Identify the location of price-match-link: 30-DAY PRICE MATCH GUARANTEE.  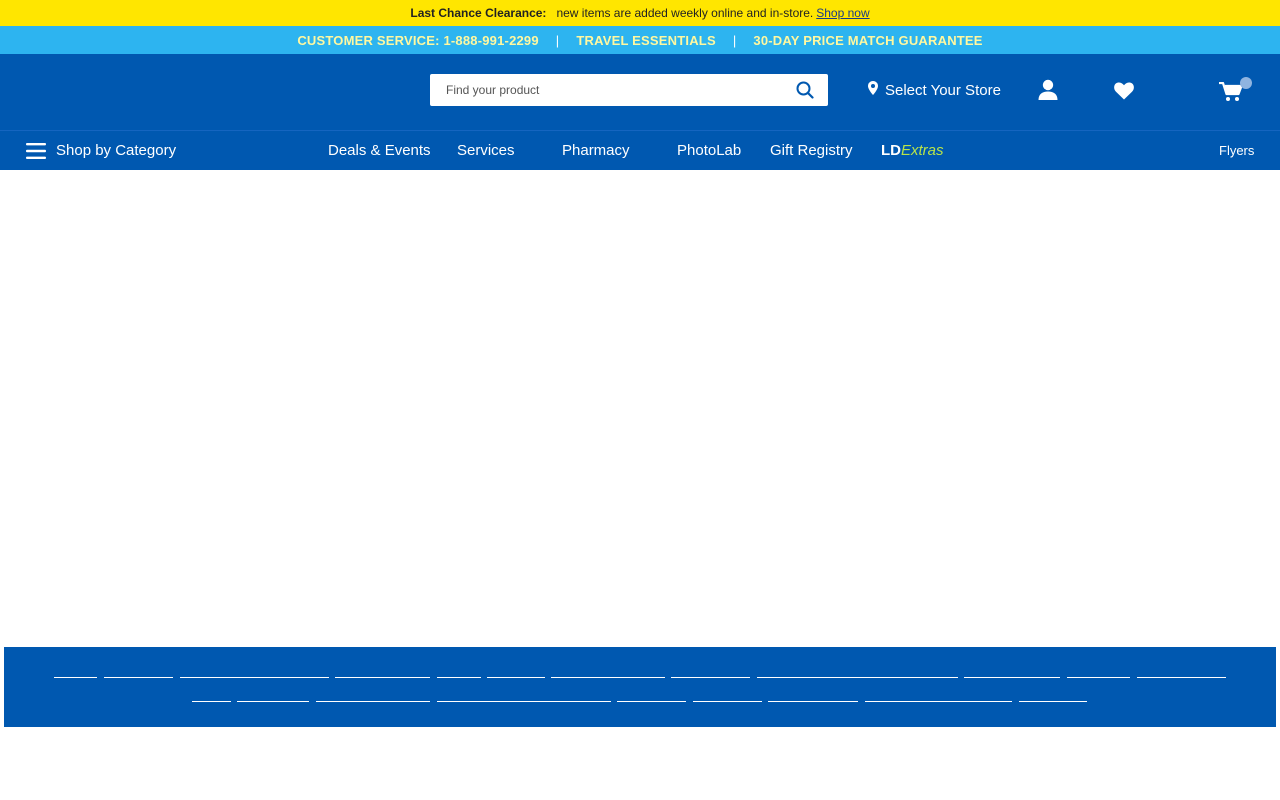
(867, 40).